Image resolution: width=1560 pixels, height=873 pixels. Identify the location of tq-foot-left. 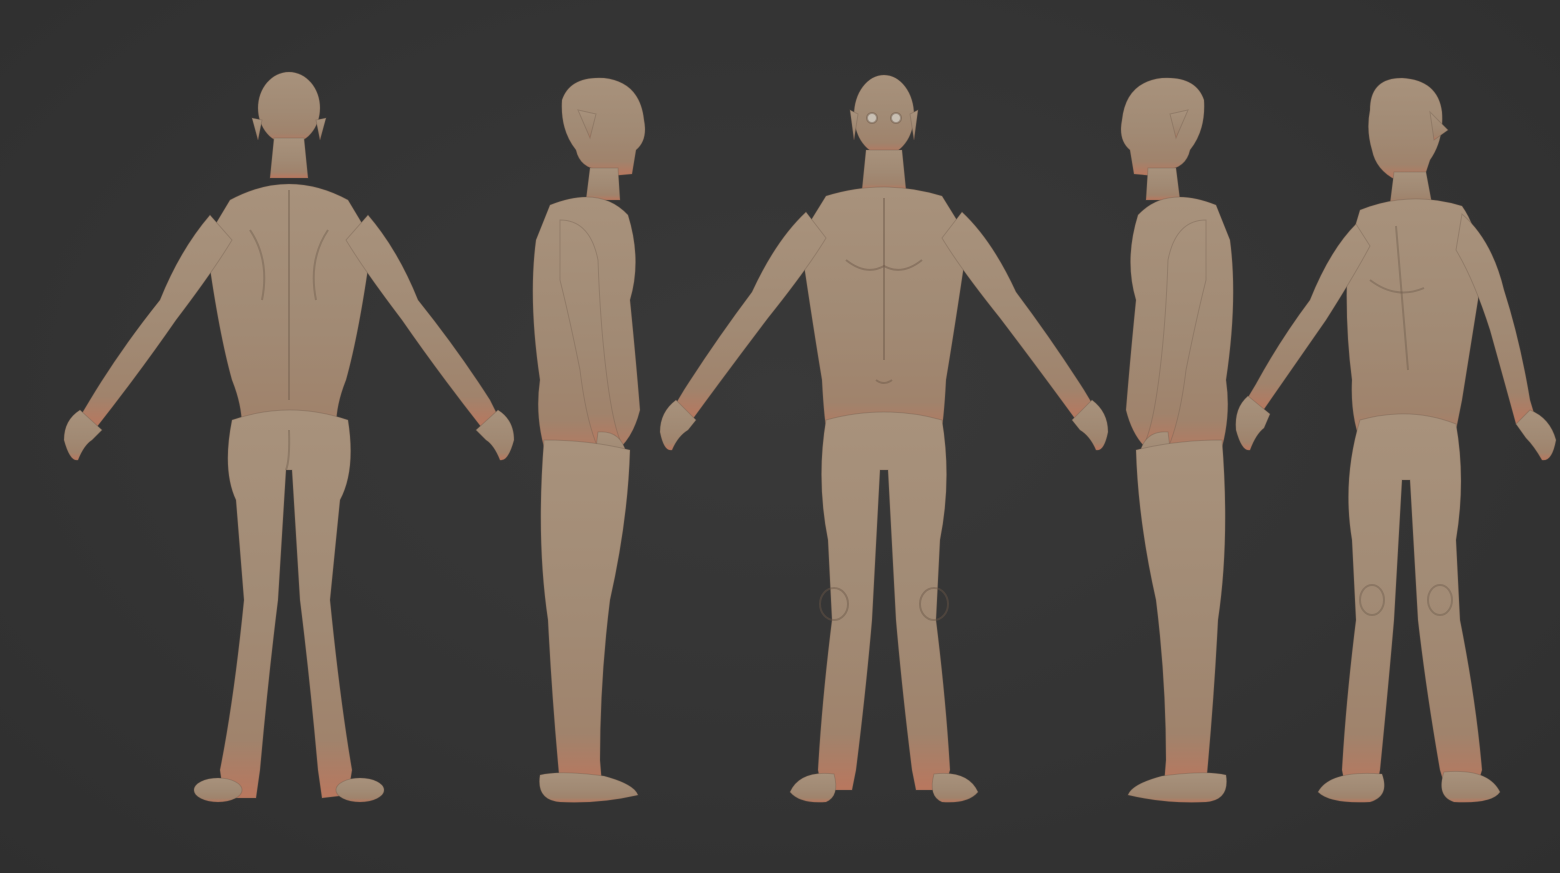
(1351, 787).